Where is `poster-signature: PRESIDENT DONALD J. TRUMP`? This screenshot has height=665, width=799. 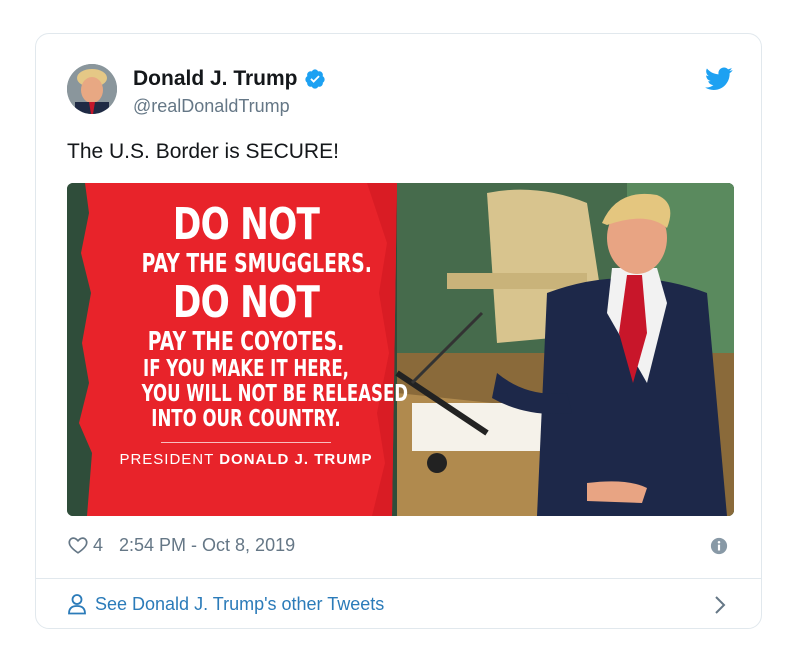
poster-signature: PRESIDENT DONALD J. TRUMP is located at coordinates (246, 459).